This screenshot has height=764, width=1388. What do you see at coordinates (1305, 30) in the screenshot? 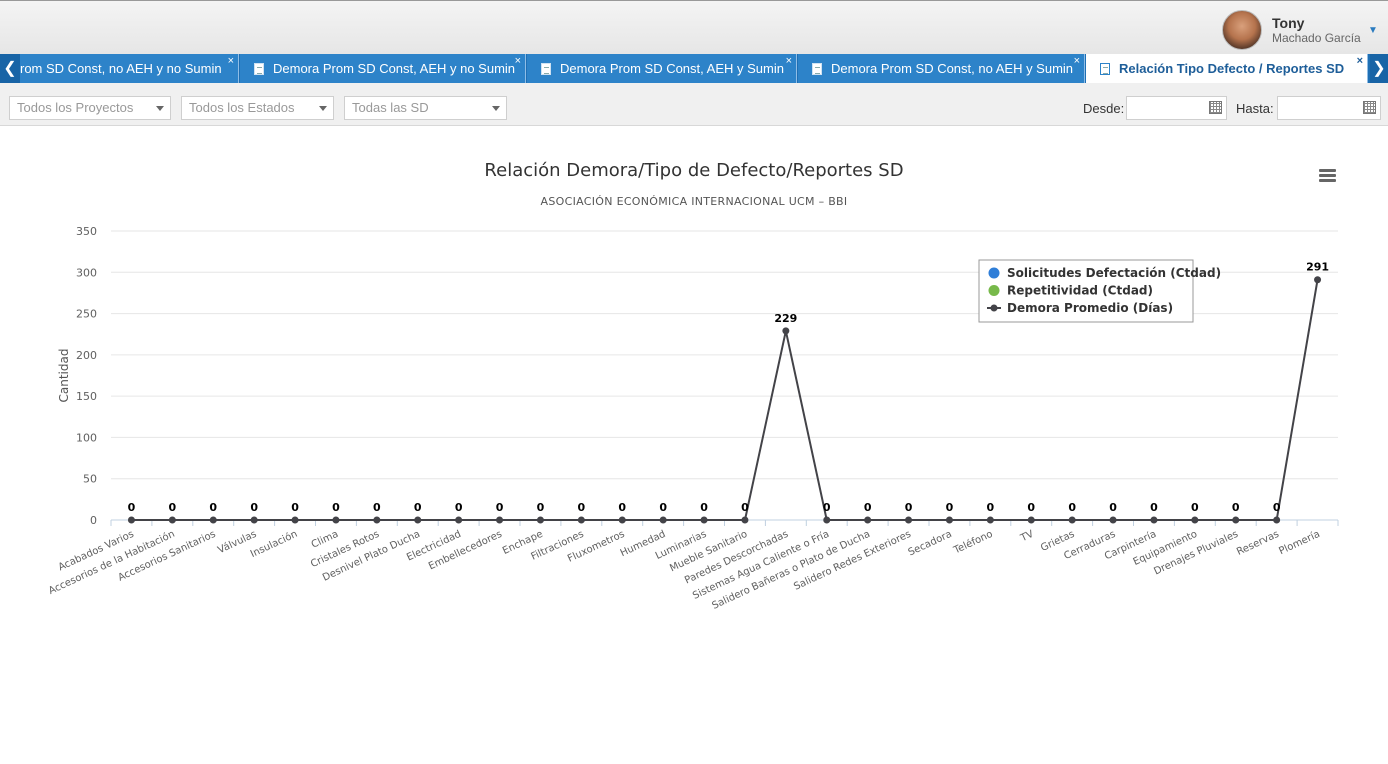
I see `user-menu: Tony Machado García ▼` at bounding box center [1305, 30].